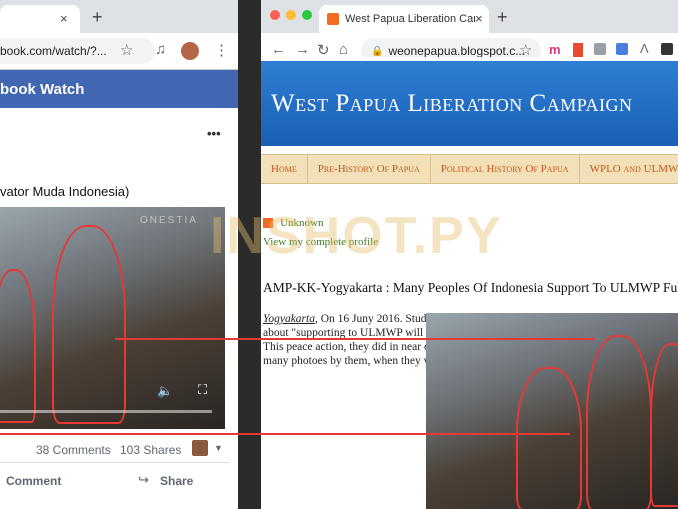  What do you see at coordinates (369, 169) in the screenshot?
I see `nav-pre-history: Pre-History Of Papua` at bounding box center [369, 169].